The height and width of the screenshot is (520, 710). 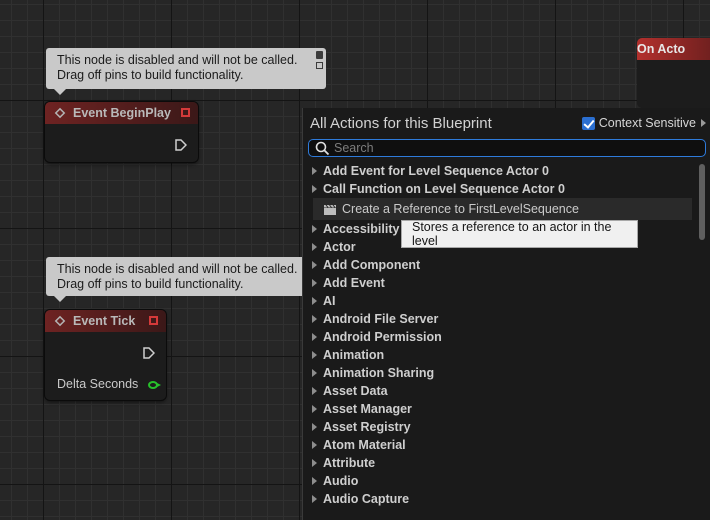 What do you see at coordinates (322, 148) in the screenshot?
I see `search-icon` at bounding box center [322, 148].